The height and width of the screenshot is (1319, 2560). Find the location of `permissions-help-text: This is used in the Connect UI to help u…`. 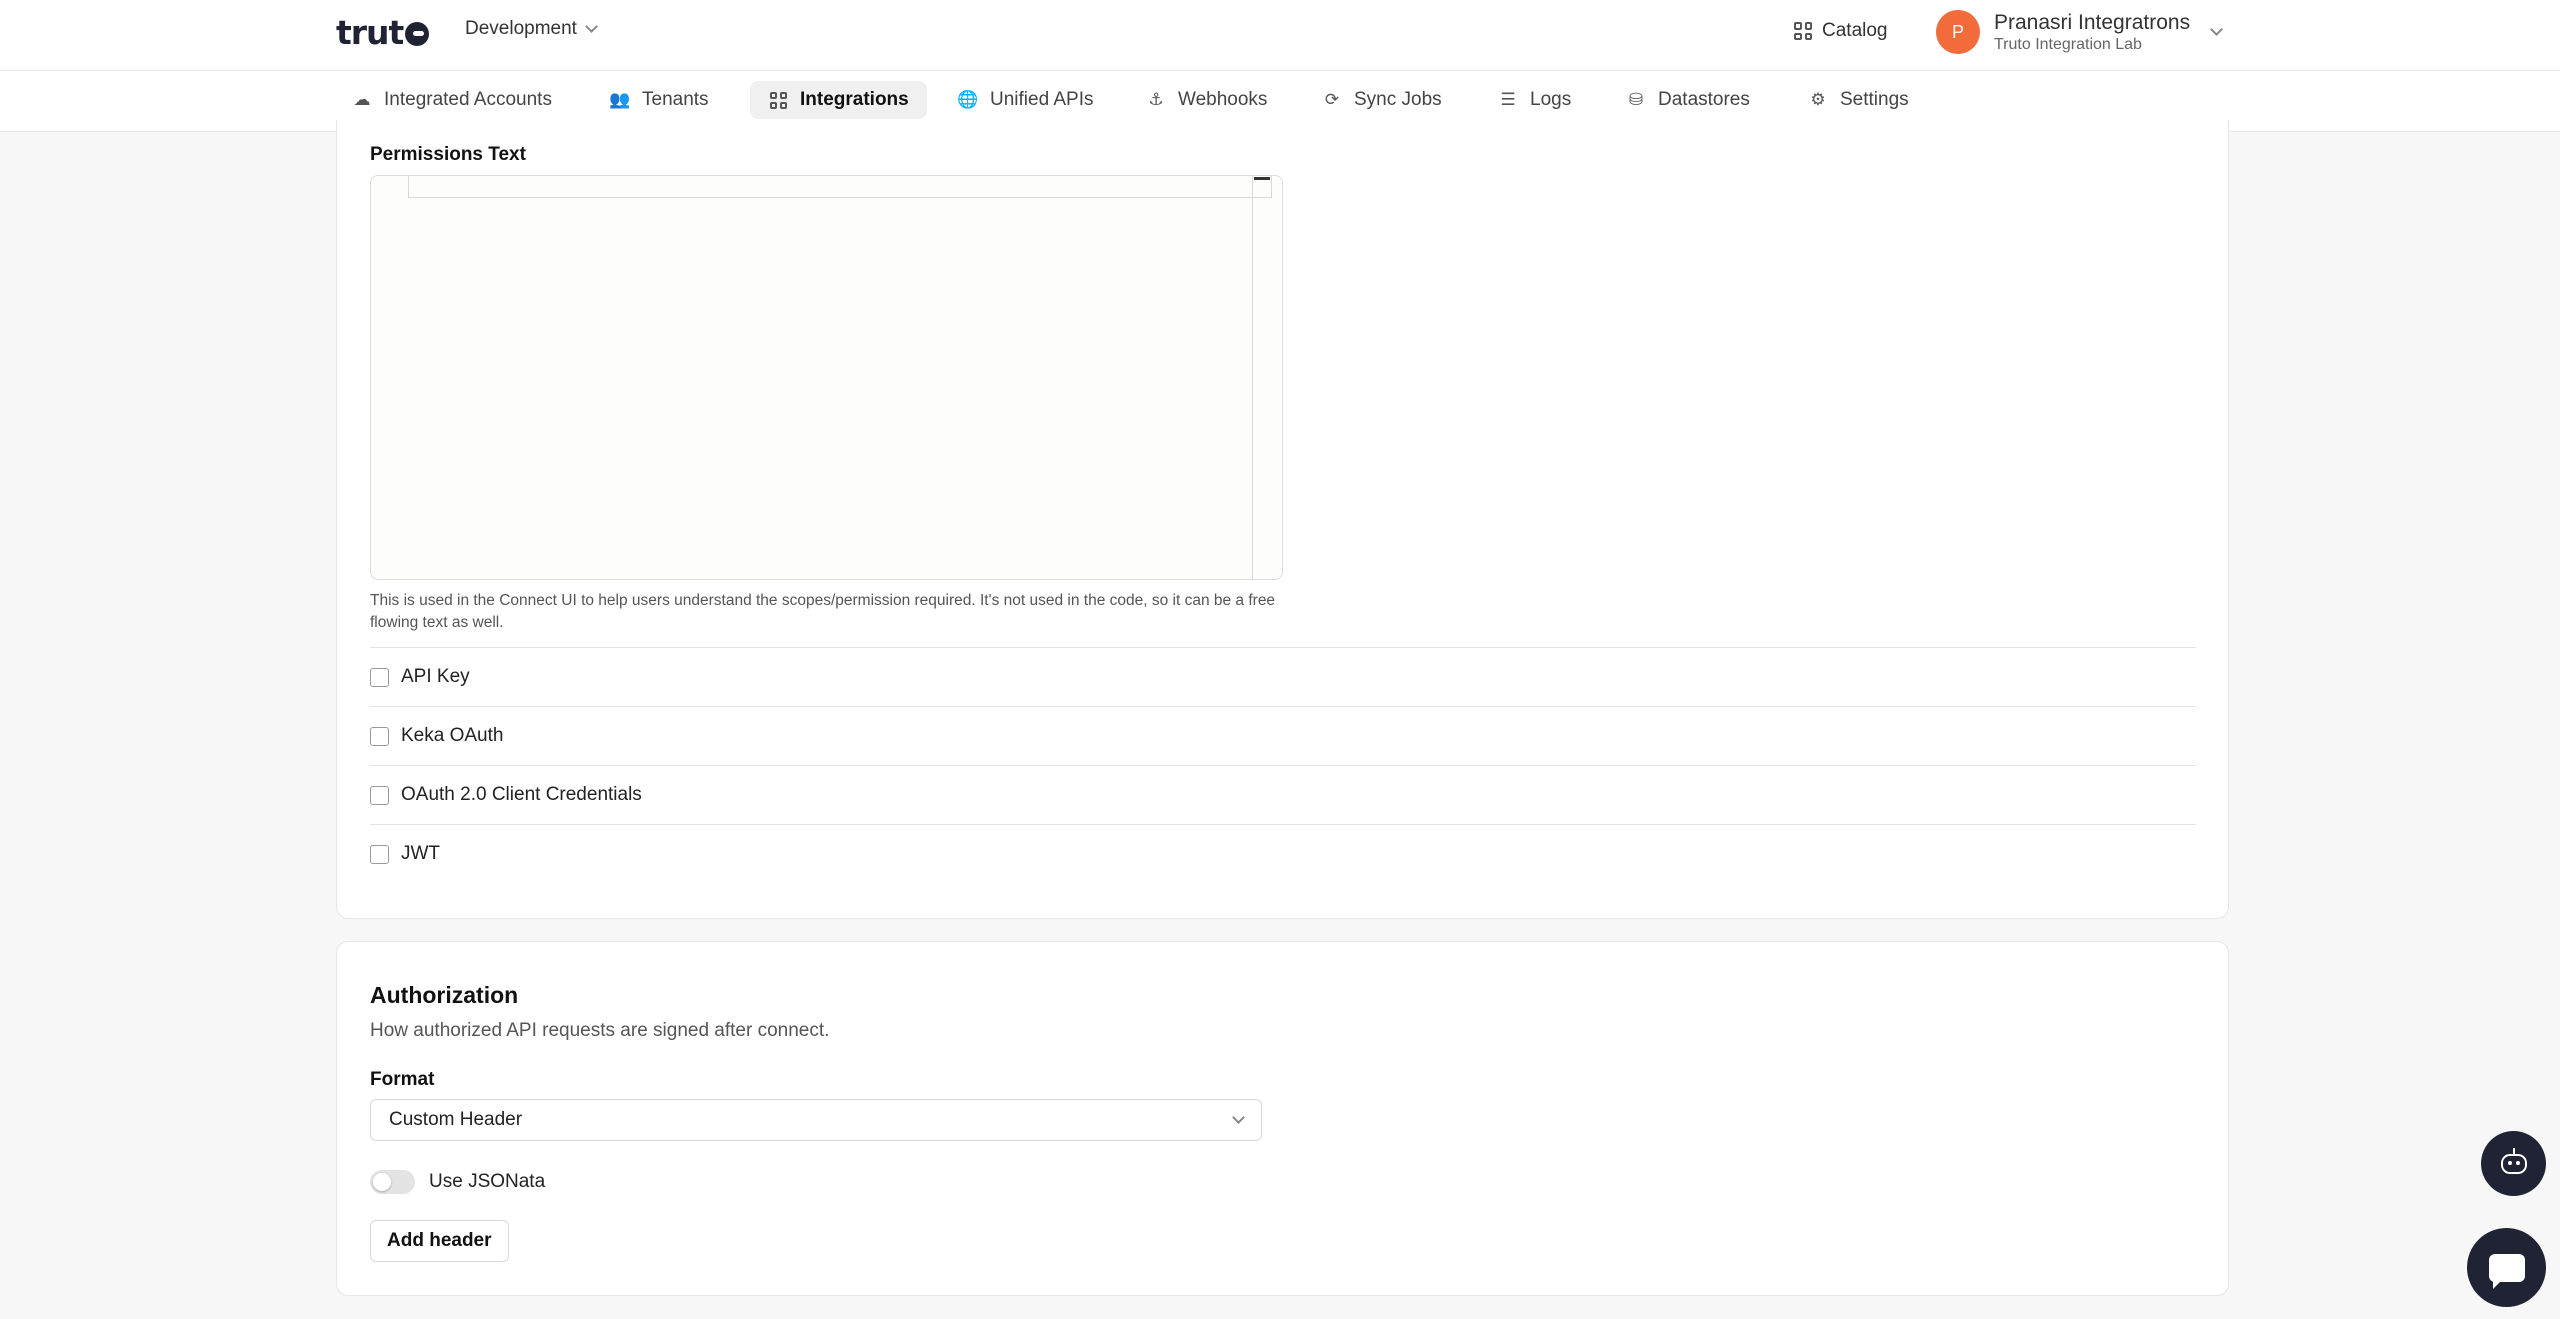

permissions-help-text: This is used in the Connect UI to help u… is located at coordinates (823, 611).